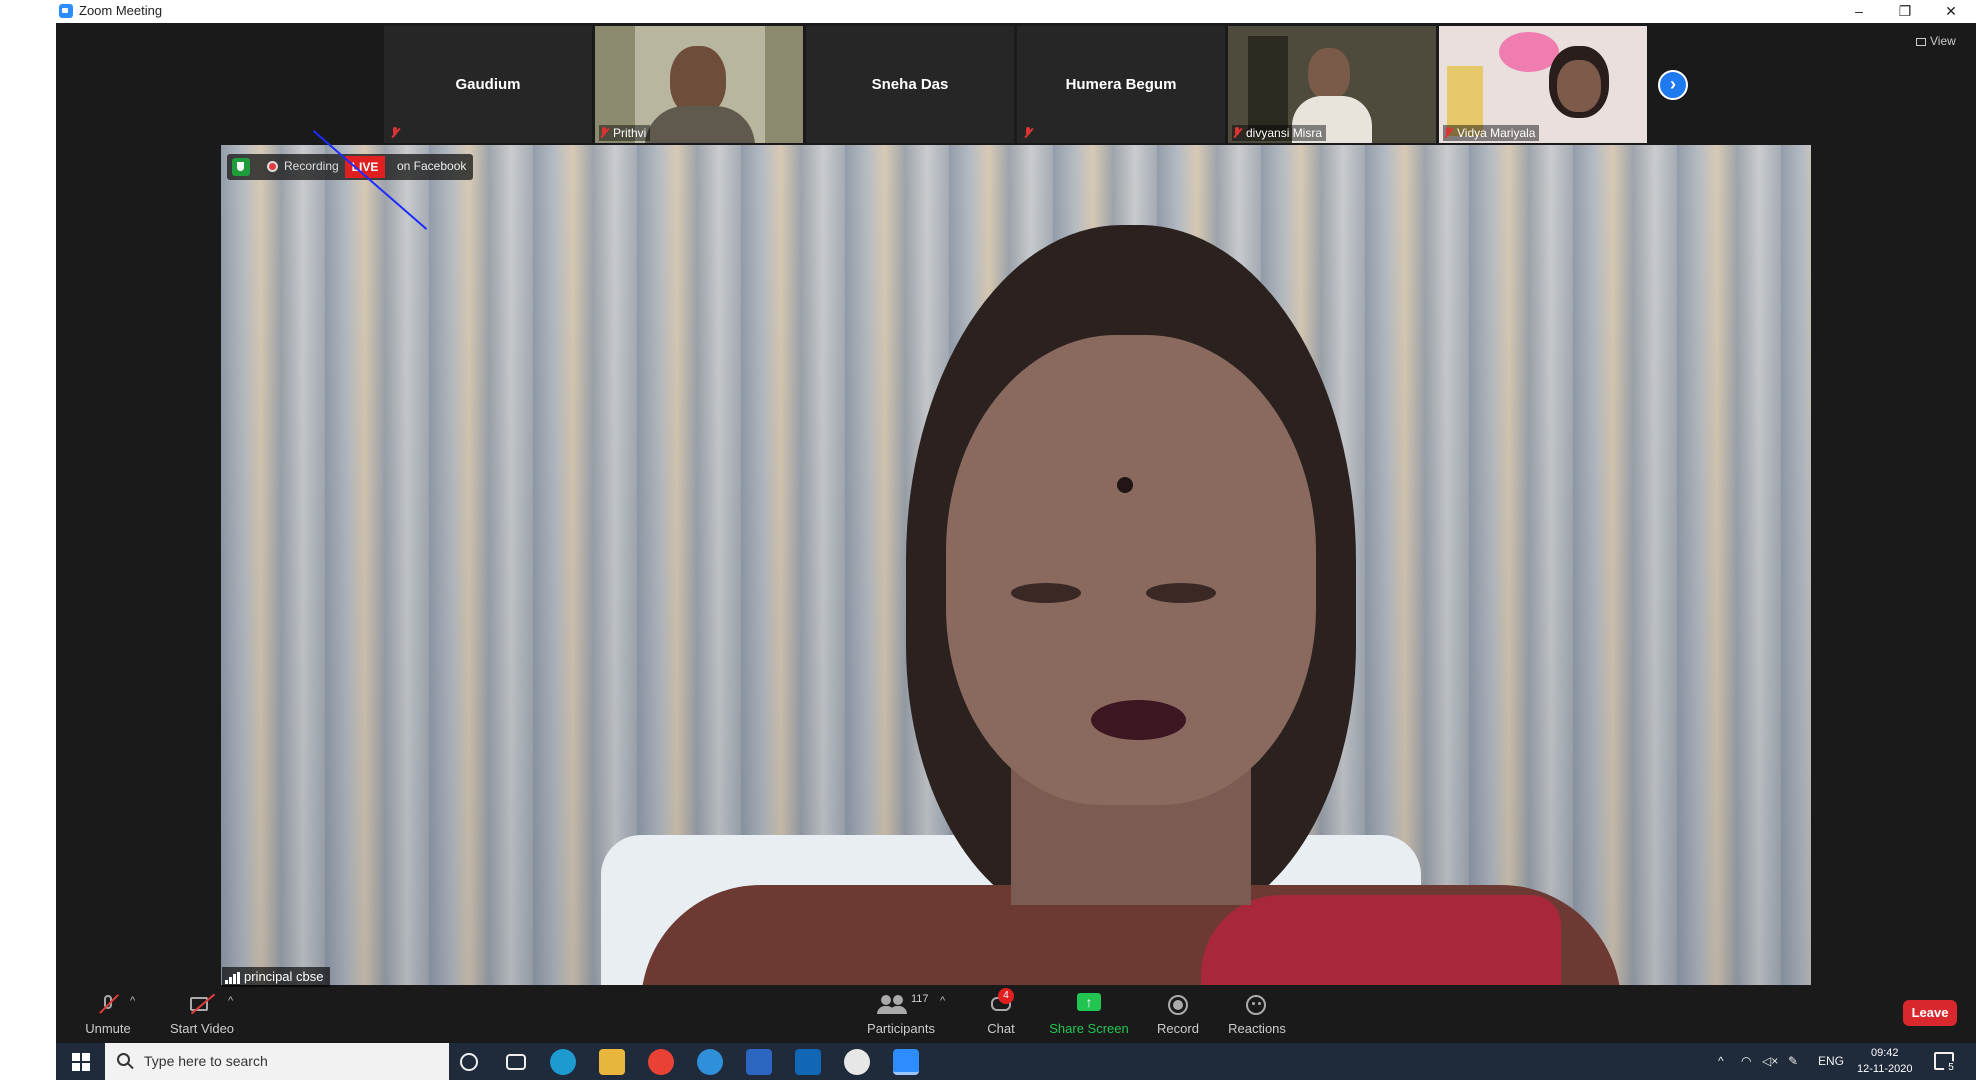 The width and height of the screenshot is (1976, 1080). Describe the element at coordinates (1178, 1028) in the screenshot. I see `record-label: Record` at that location.